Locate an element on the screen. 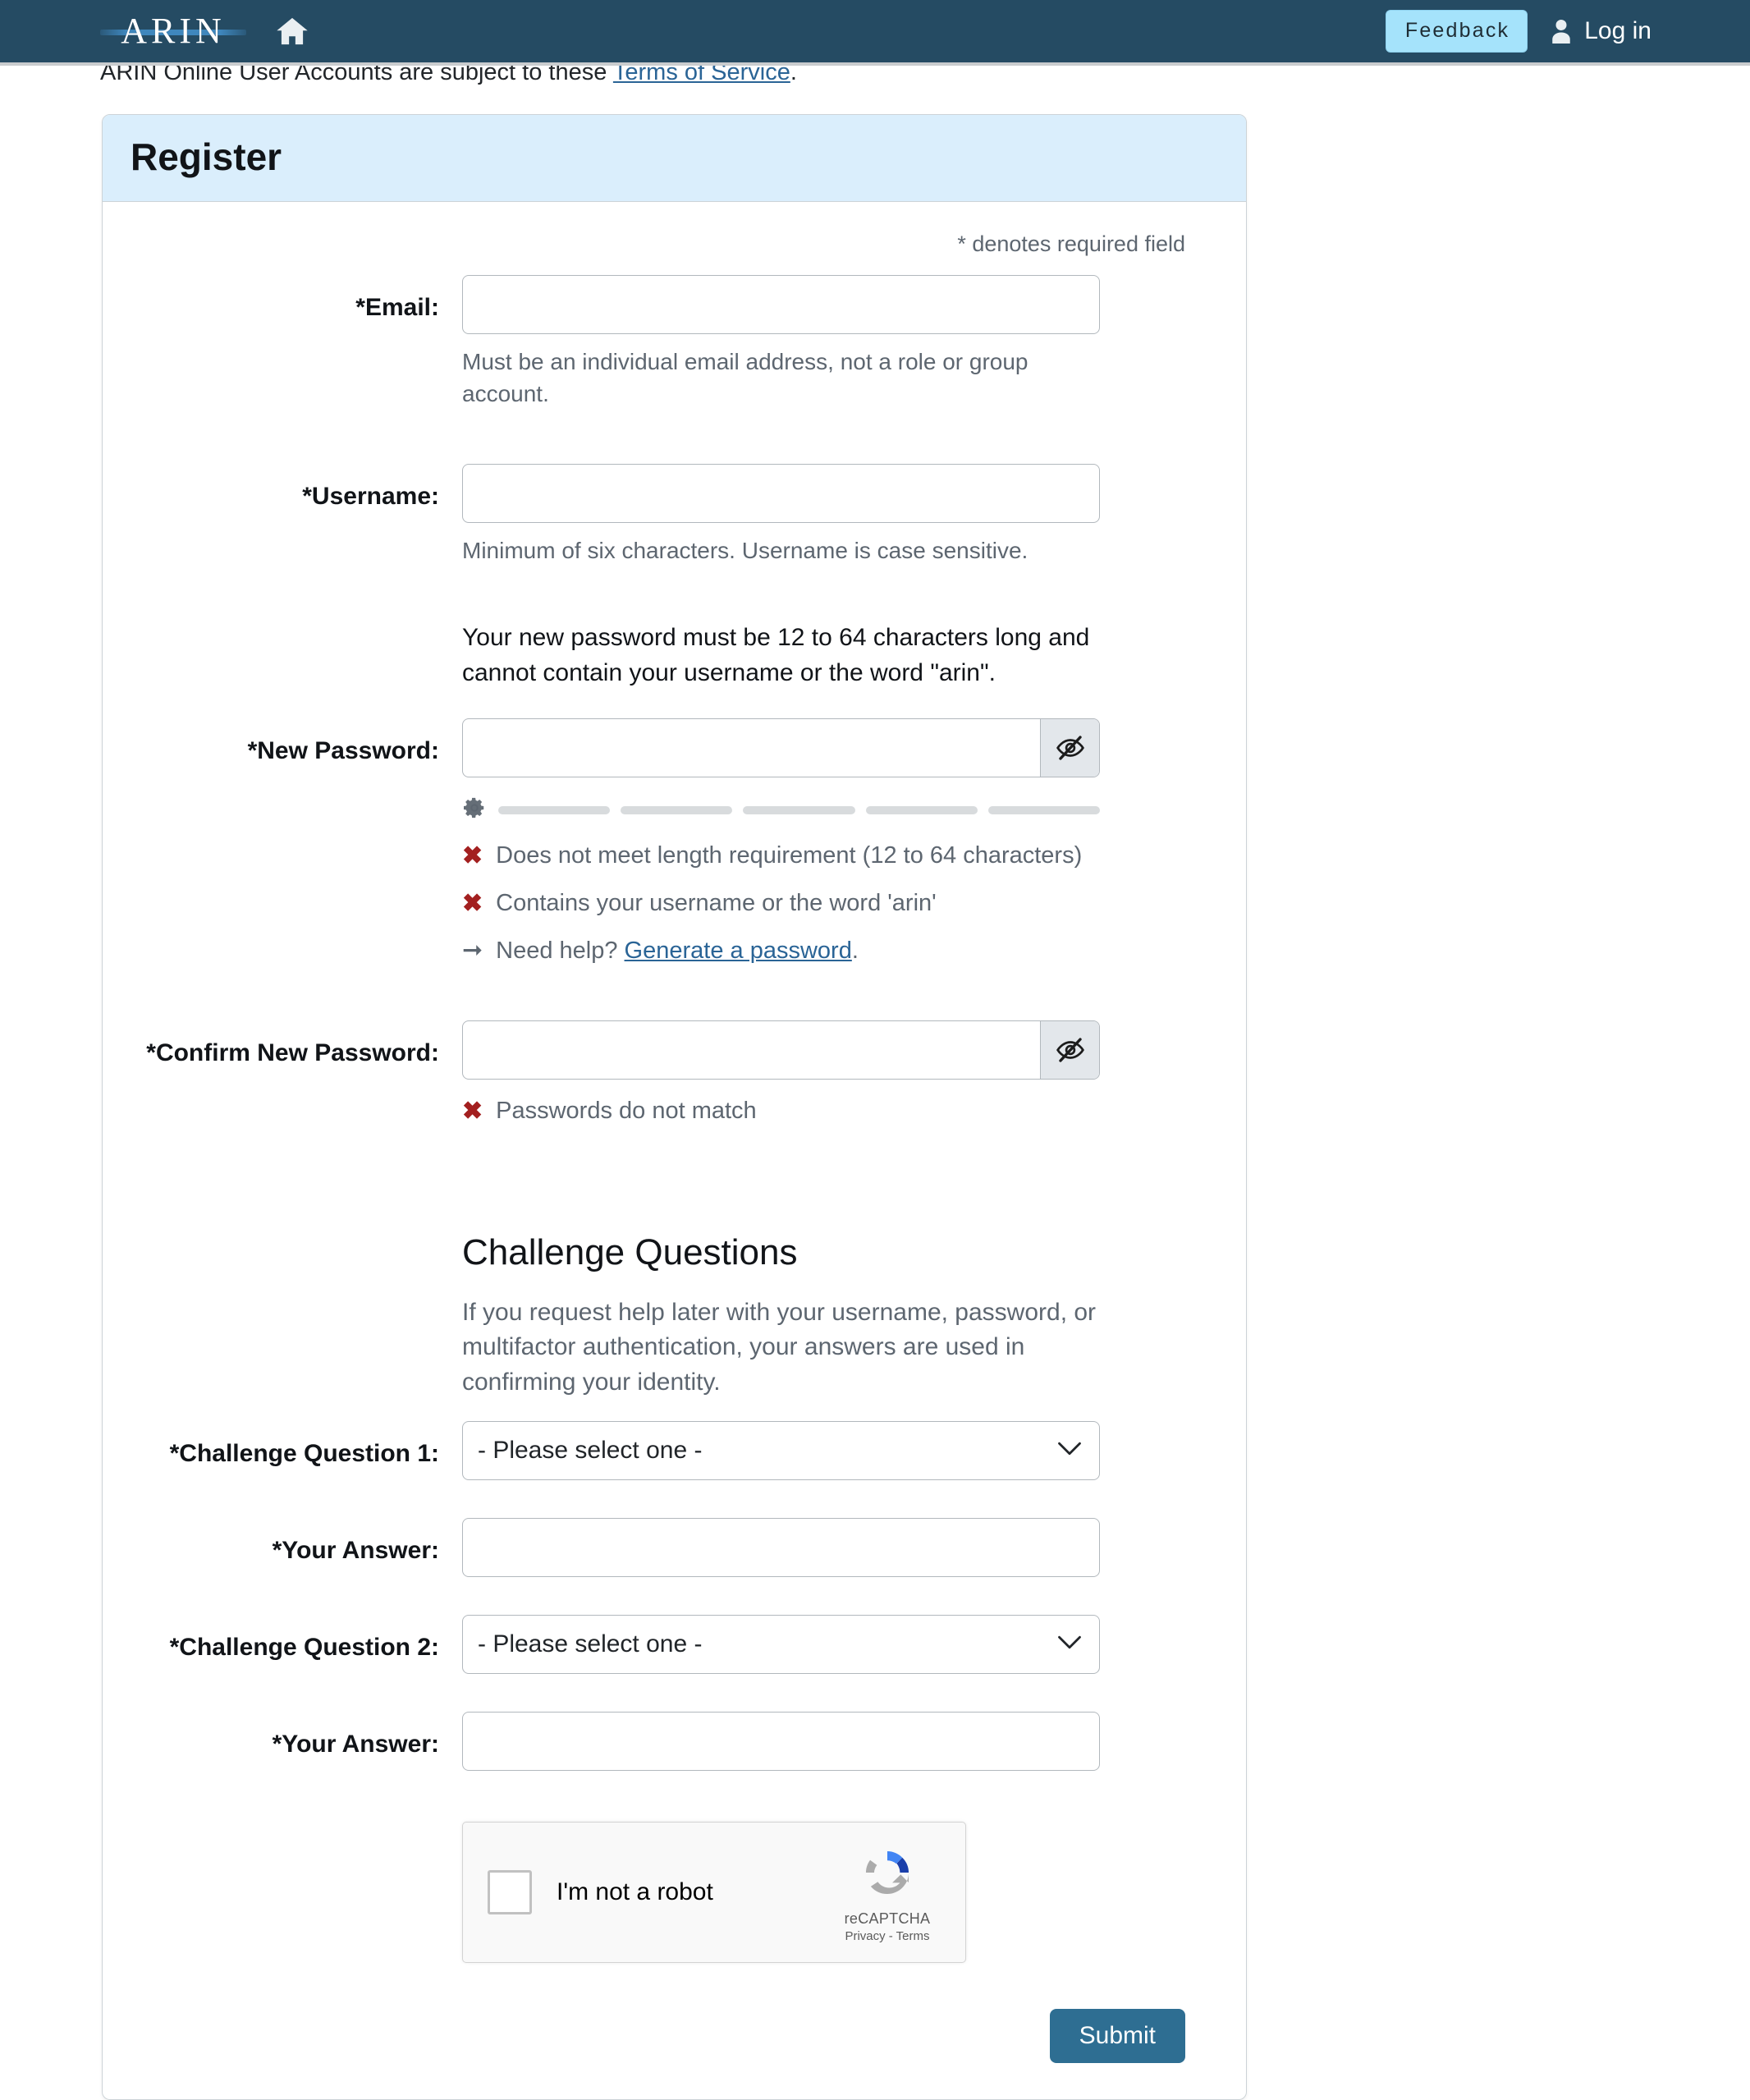 This screenshot has height=2100, width=1750. nav-right-group: Feedback Log in is located at coordinates (1567, 31).